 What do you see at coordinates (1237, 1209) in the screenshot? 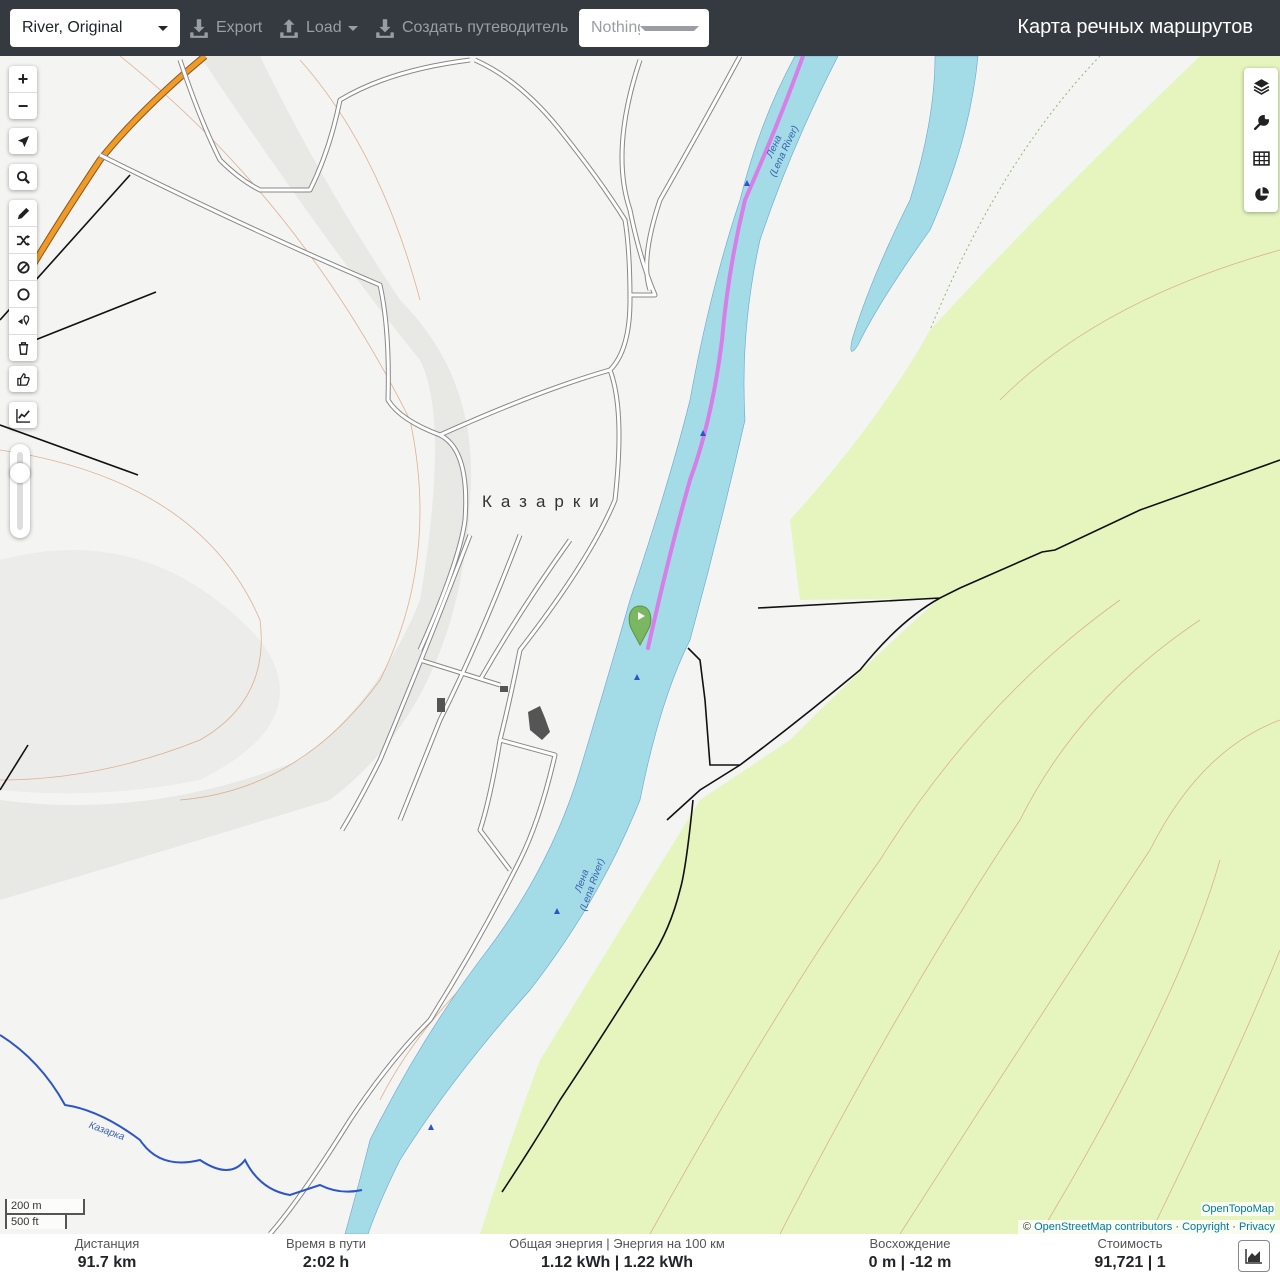
I see `layer-attribution-link: OpenTopoMap` at bounding box center [1237, 1209].